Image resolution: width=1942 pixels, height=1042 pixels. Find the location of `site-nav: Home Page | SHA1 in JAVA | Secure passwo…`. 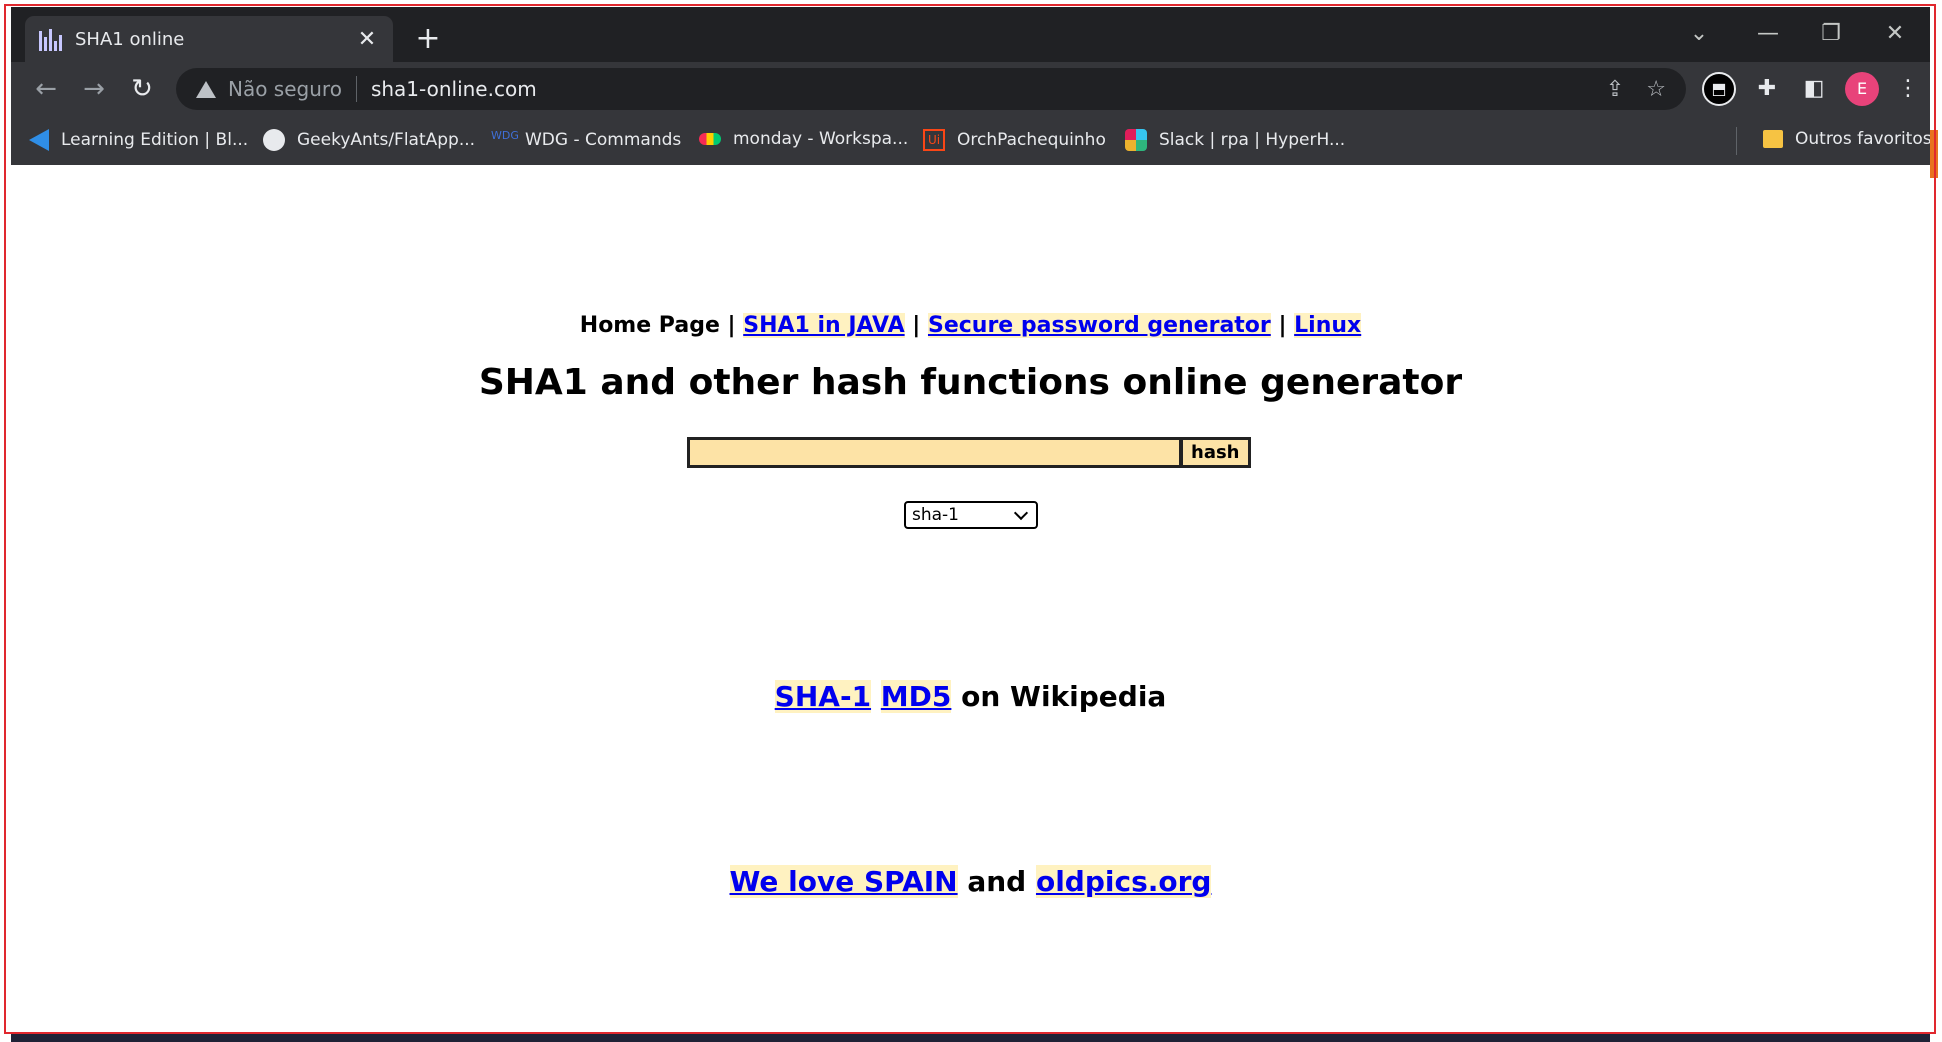

site-nav: Home Page | SHA1 in JAVA | Secure passwo… is located at coordinates (970, 325).